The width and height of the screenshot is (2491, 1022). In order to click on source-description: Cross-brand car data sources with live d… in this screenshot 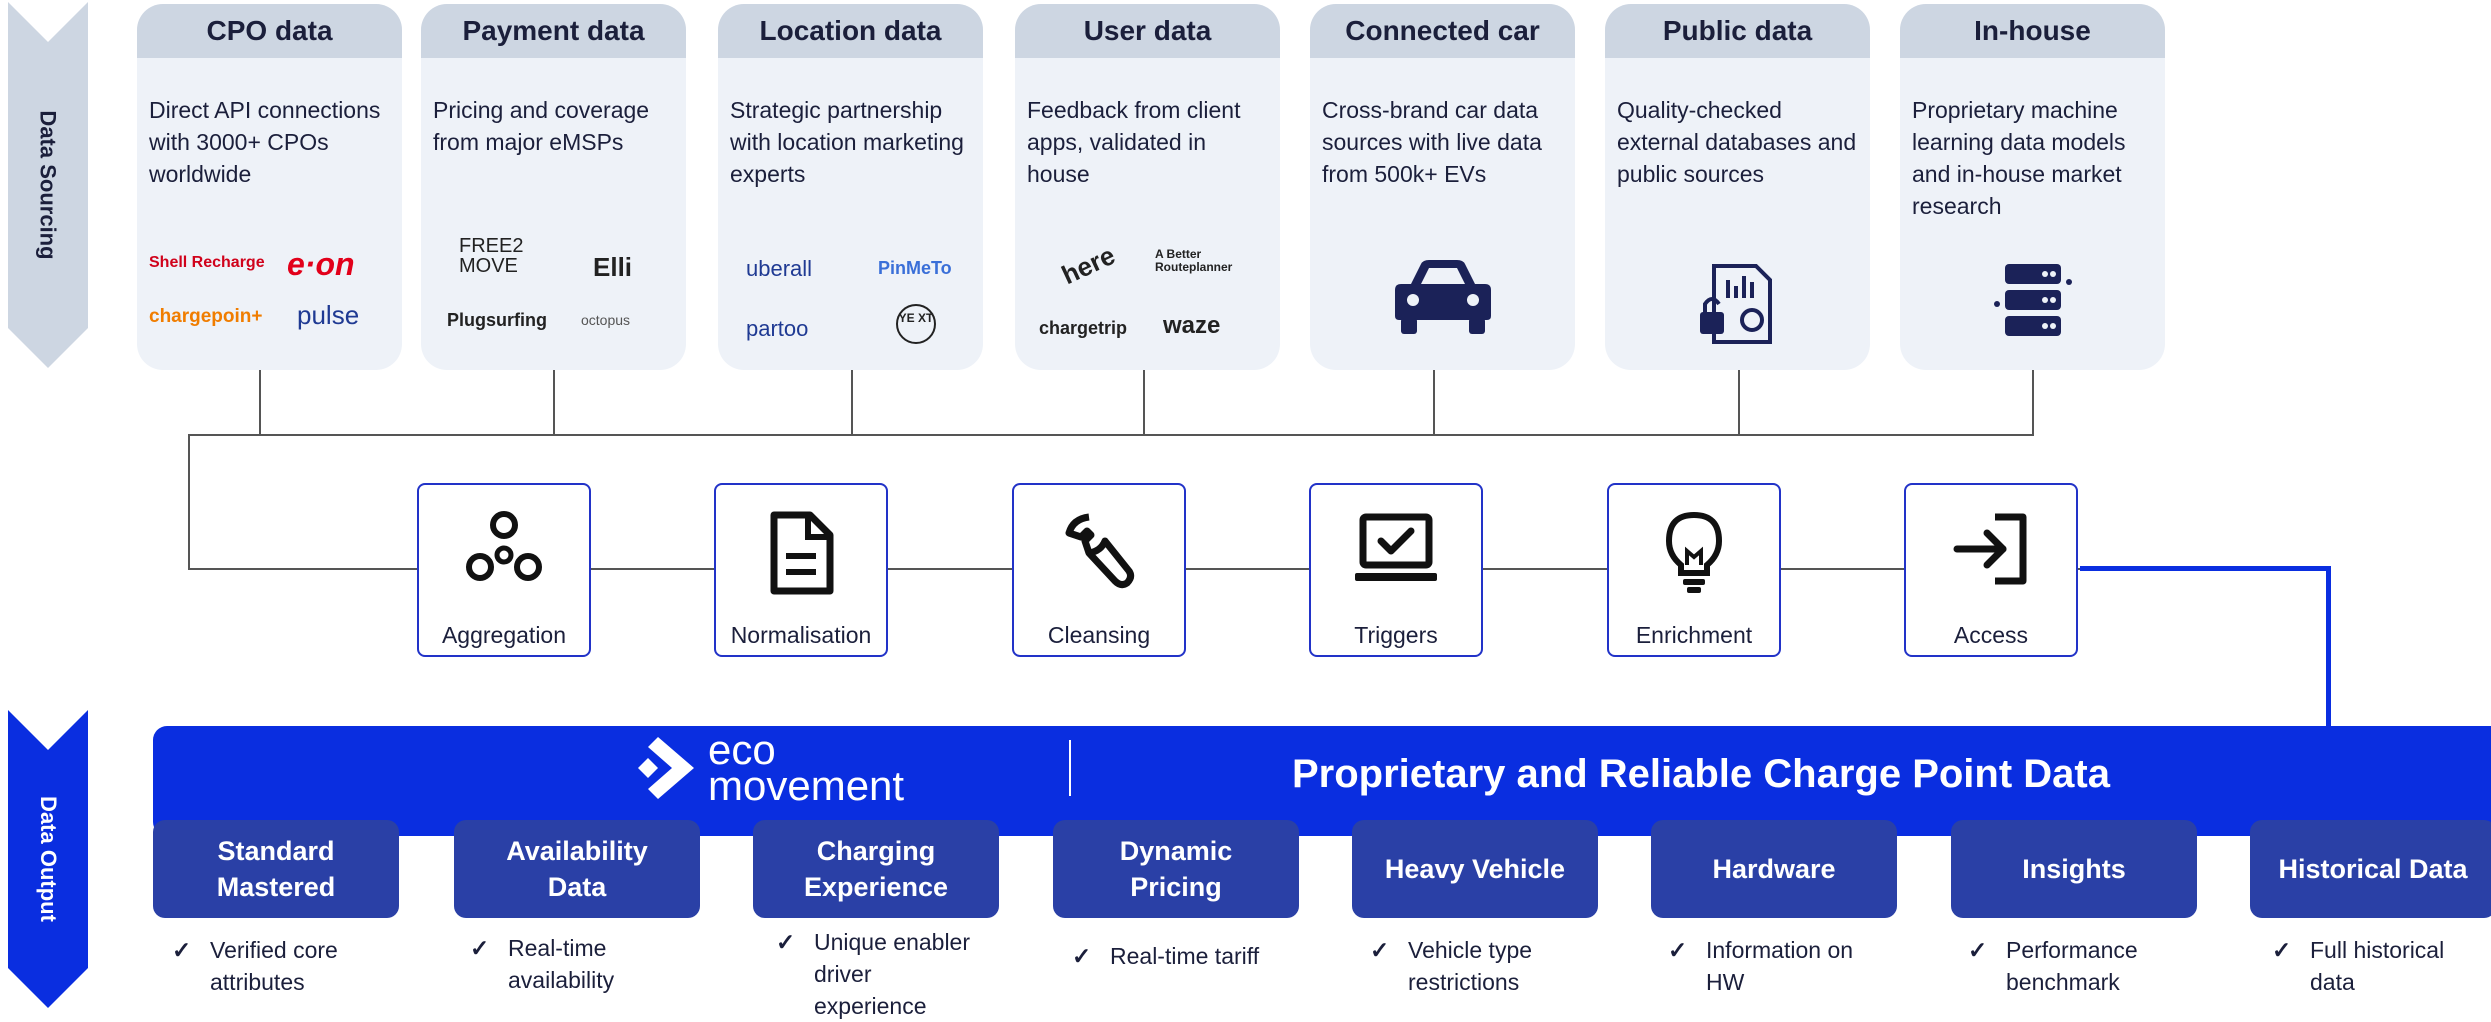, I will do `click(1432, 142)`.